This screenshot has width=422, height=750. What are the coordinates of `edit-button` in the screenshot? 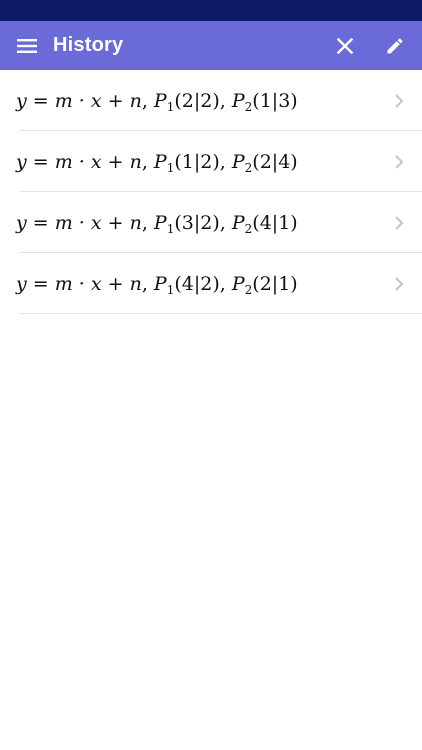 It's located at (395, 46).